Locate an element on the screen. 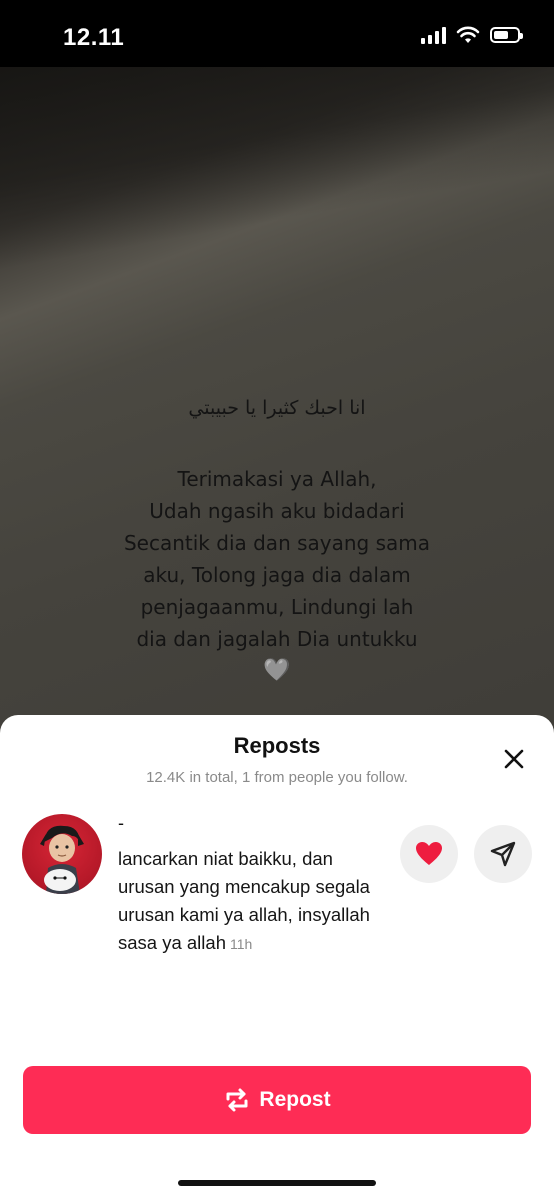 This screenshot has width=554, height=1200. send-button is located at coordinates (503, 854).